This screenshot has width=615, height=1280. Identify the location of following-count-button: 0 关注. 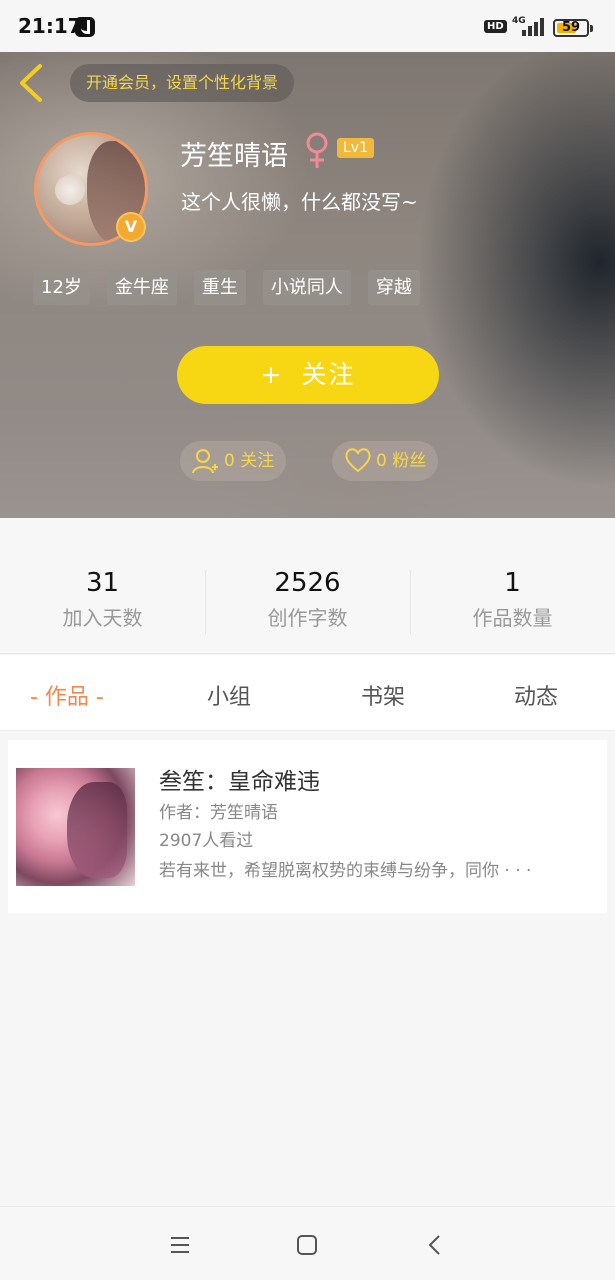
(233, 461).